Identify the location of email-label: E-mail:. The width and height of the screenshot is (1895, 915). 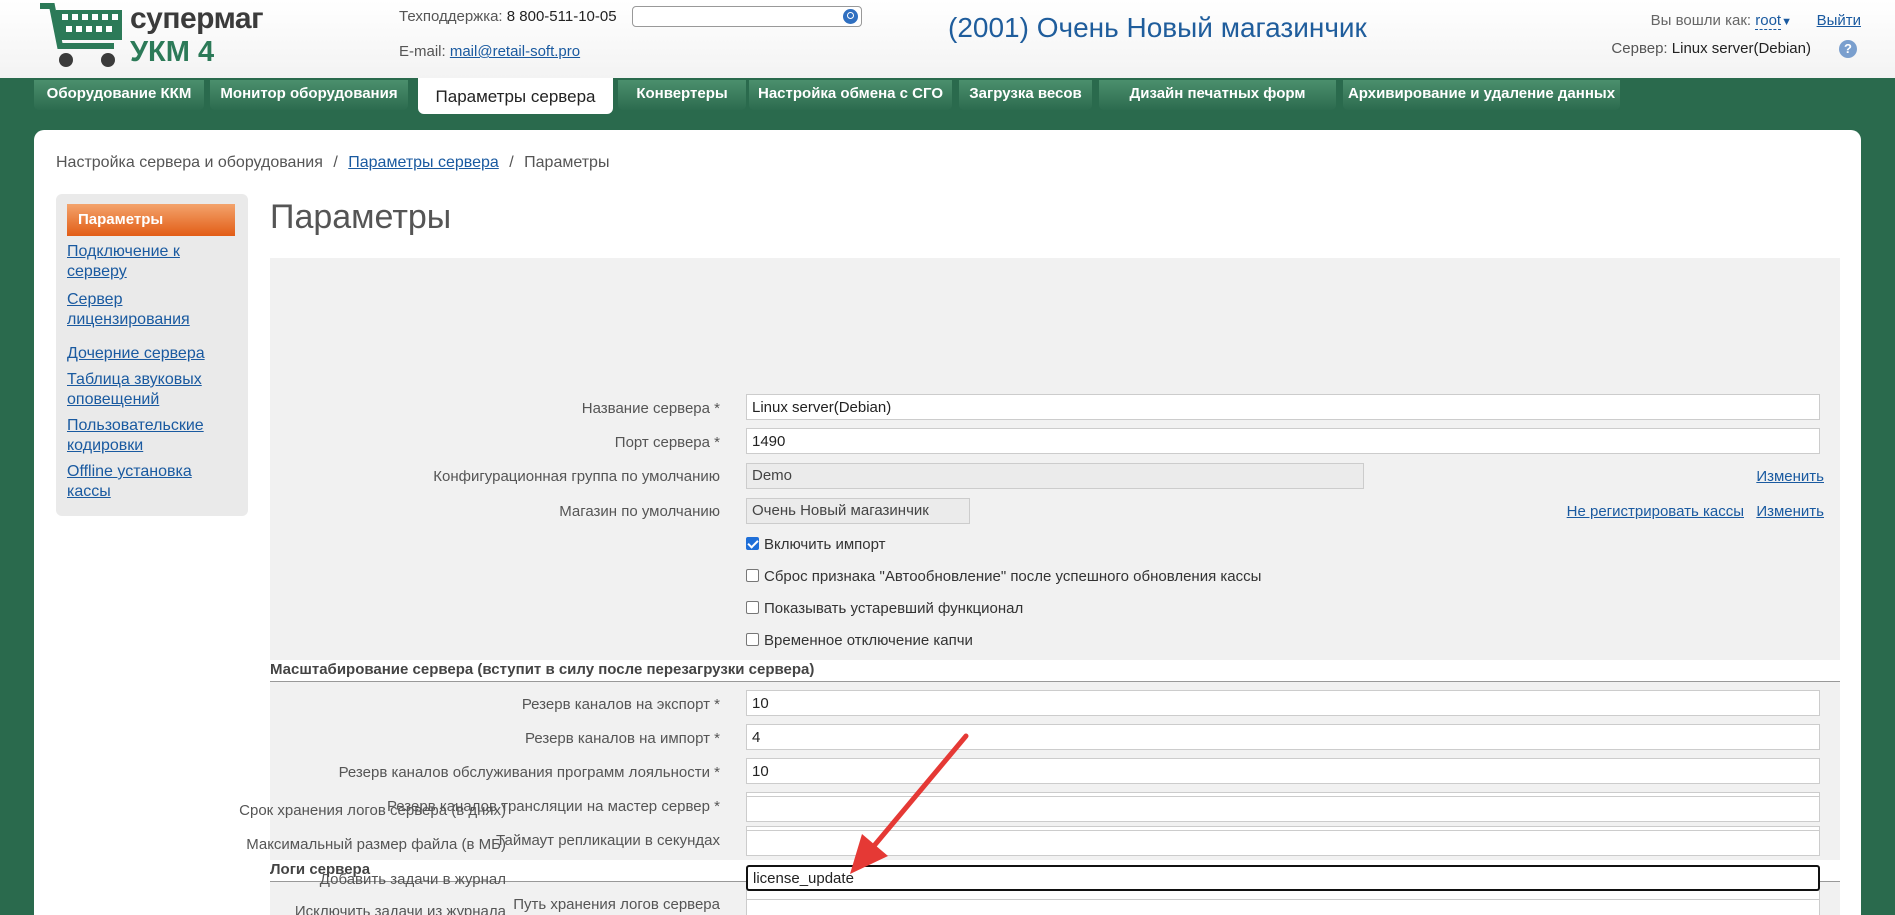
(422, 51).